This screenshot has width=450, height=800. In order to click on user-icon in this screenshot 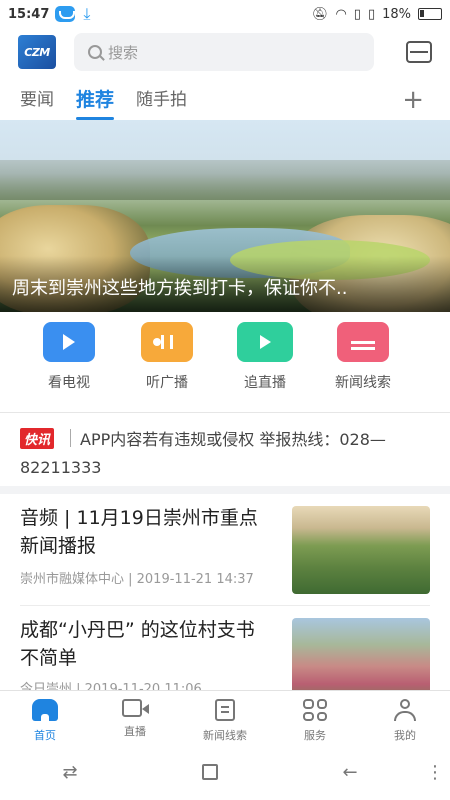, I will do `click(405, 710)`.